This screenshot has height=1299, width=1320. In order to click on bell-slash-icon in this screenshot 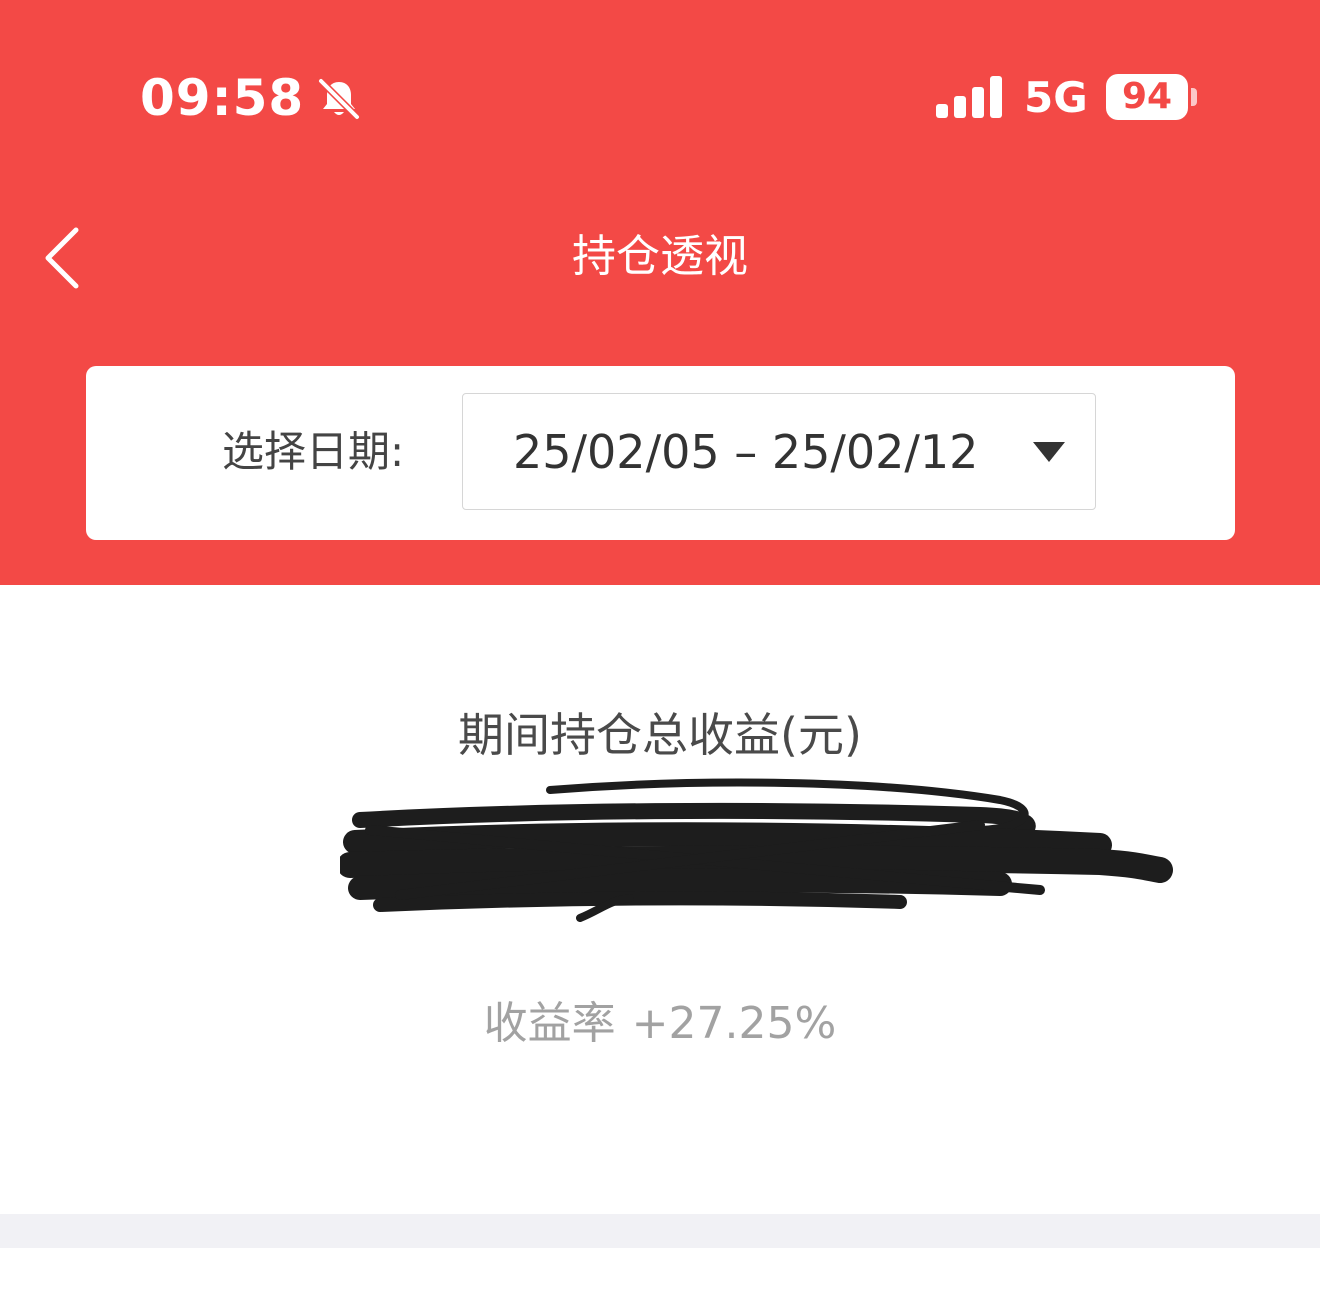, I will do `click(339, 99)`.